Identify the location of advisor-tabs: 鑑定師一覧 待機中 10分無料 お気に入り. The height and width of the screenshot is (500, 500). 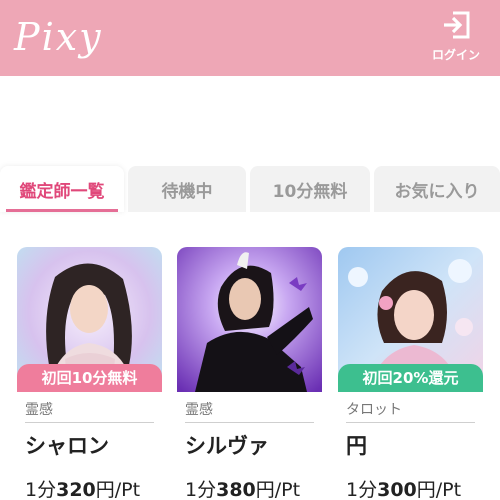
(250, 190).